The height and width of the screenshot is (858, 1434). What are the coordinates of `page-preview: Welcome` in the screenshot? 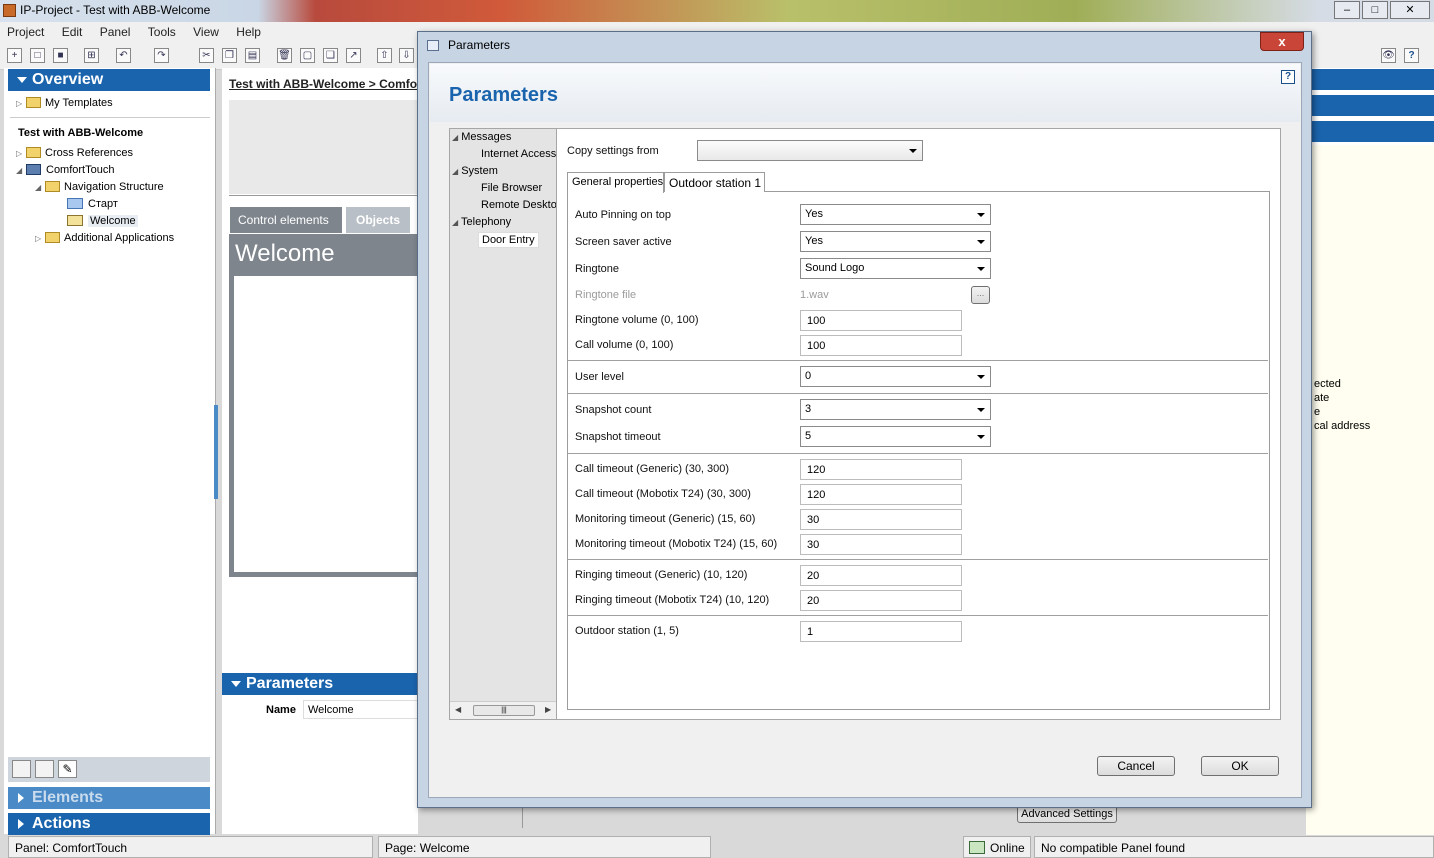 It's located at (324, 405).